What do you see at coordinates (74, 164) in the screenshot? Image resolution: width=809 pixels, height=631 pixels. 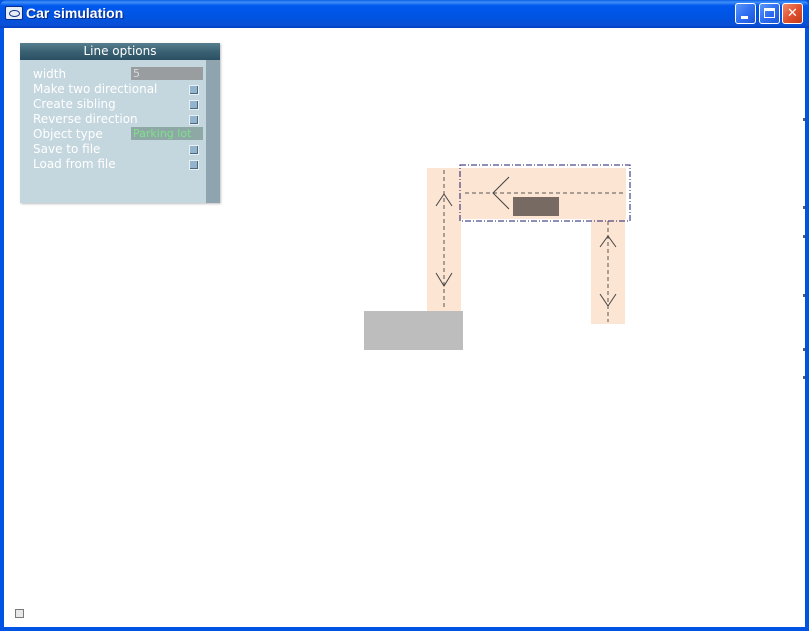 I see `load-from-file-label: Load from file` at bounding box center [74, 164].